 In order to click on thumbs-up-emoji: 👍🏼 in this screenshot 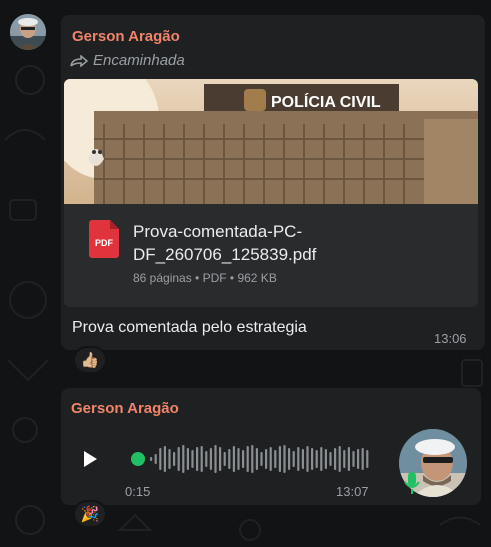, I will do `click(90, 360)`.